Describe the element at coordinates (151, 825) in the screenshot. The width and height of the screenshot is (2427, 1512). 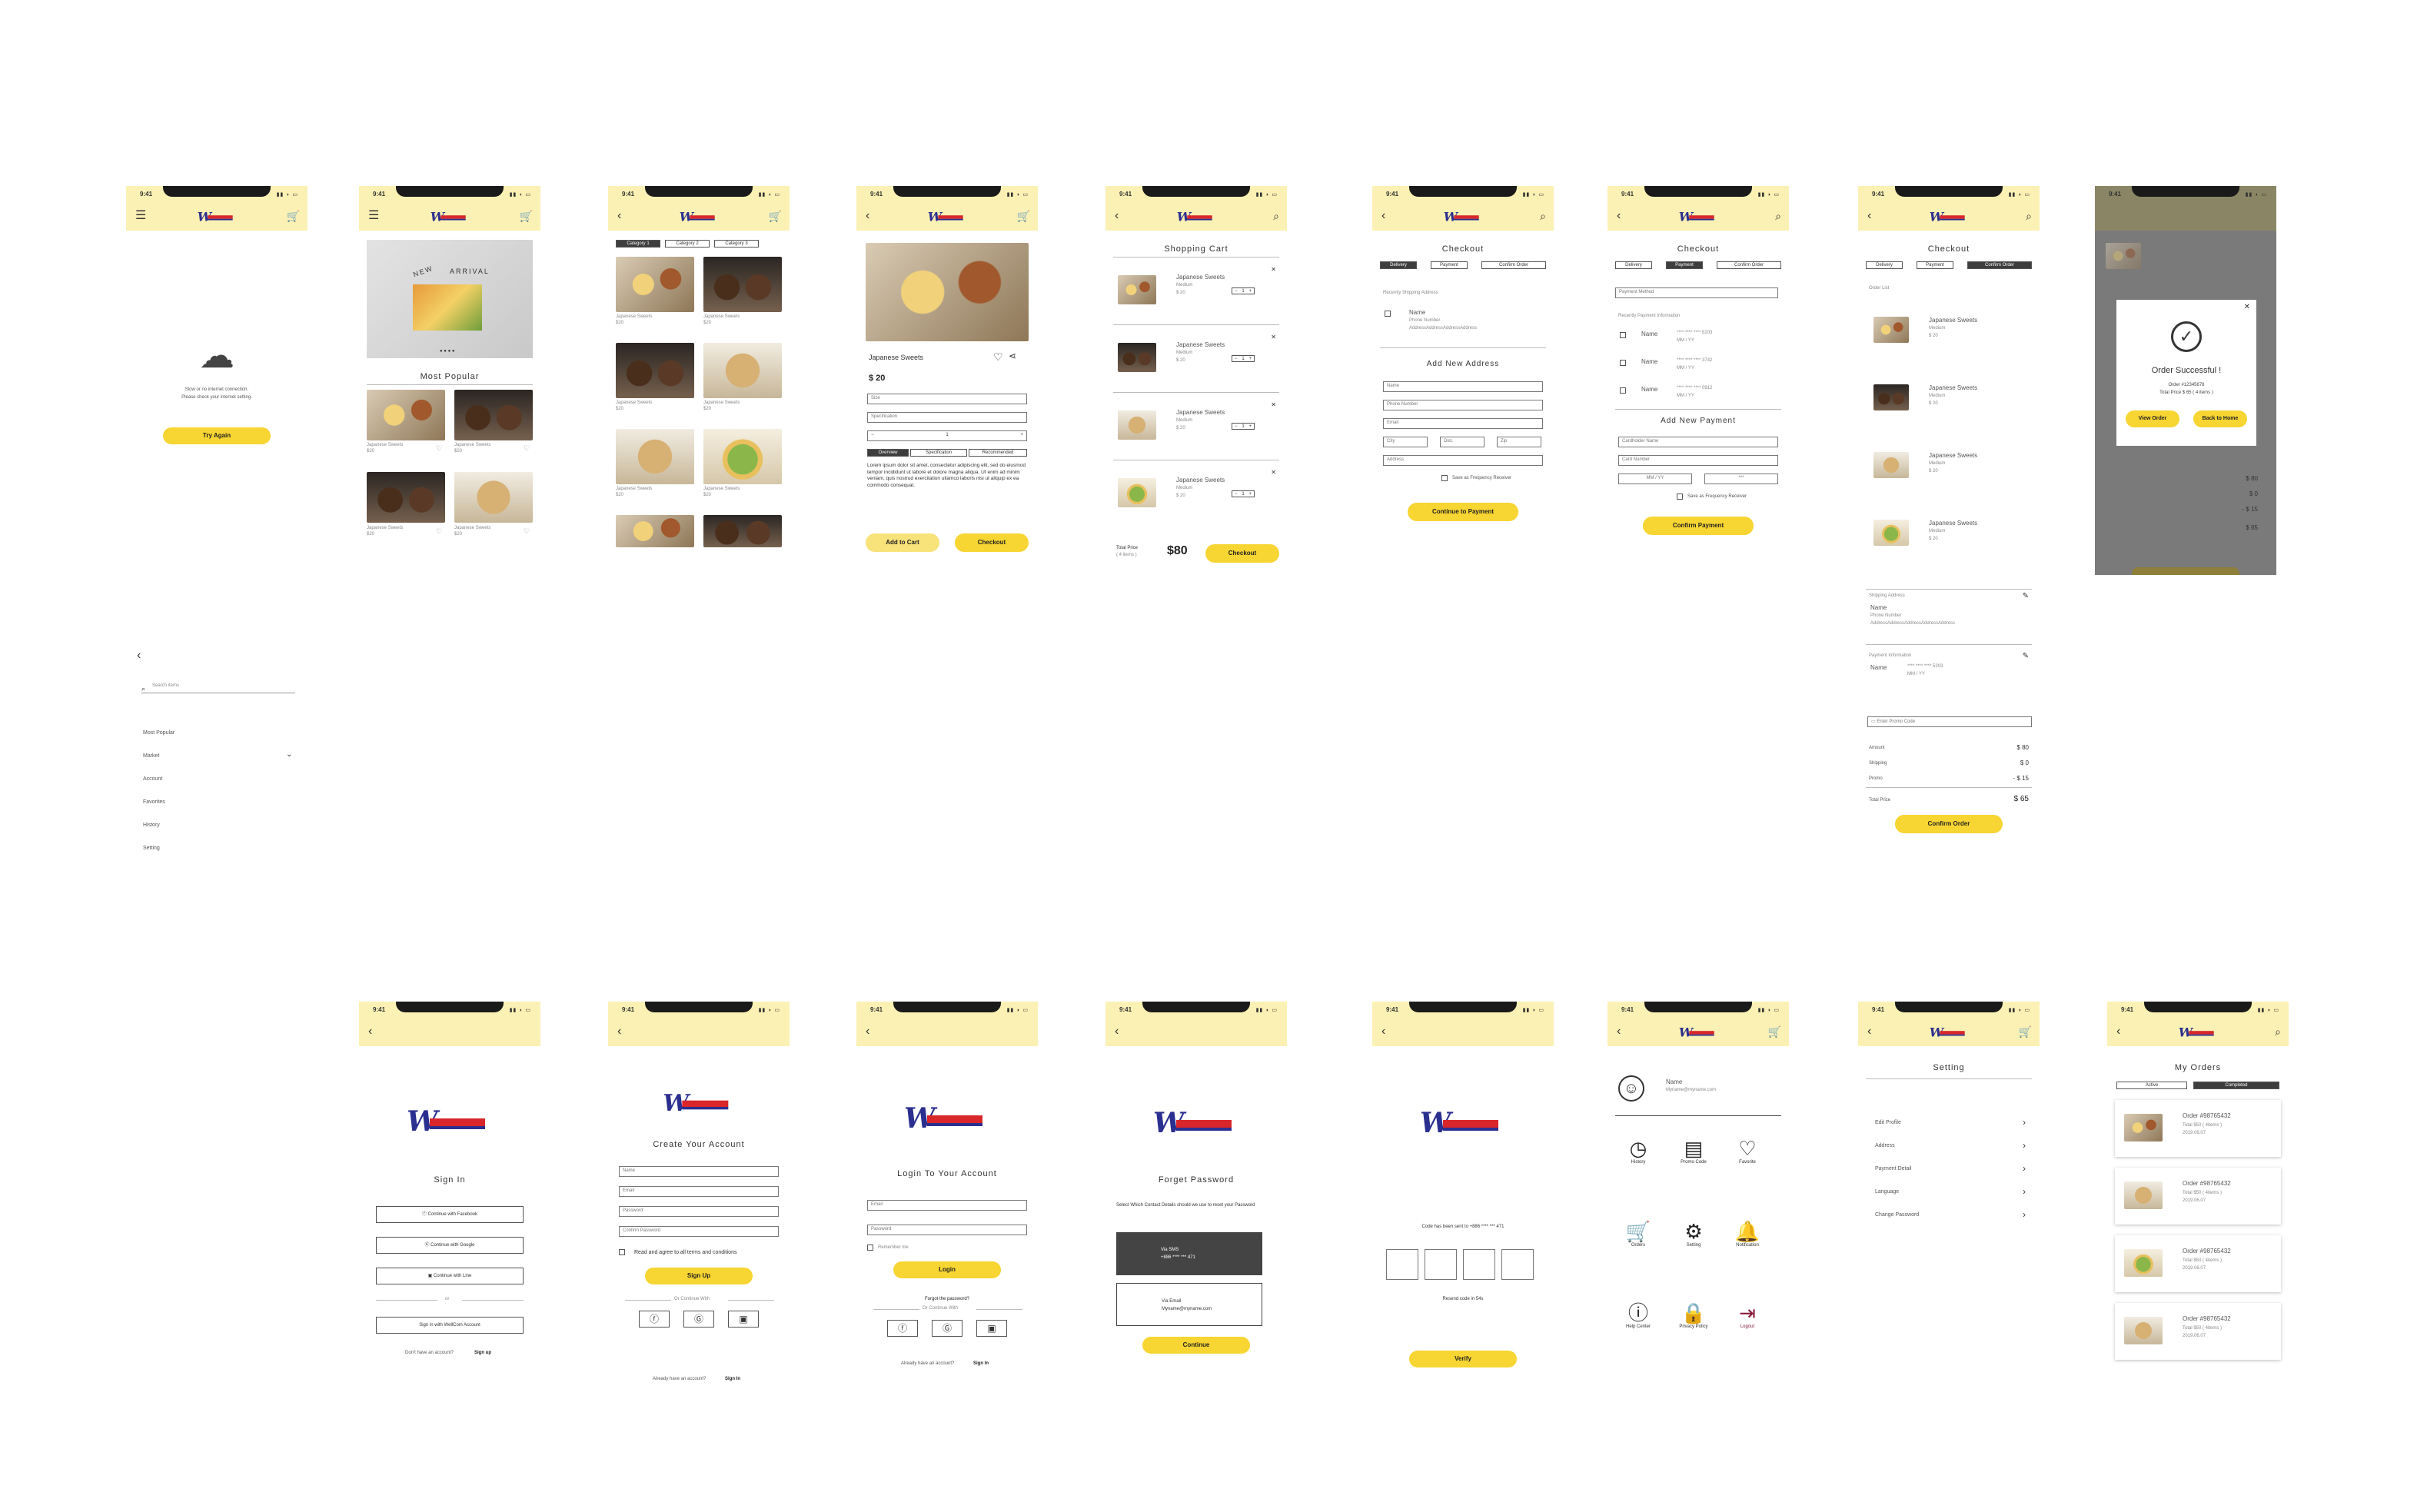
I see `menu-item-history: History` at that location.